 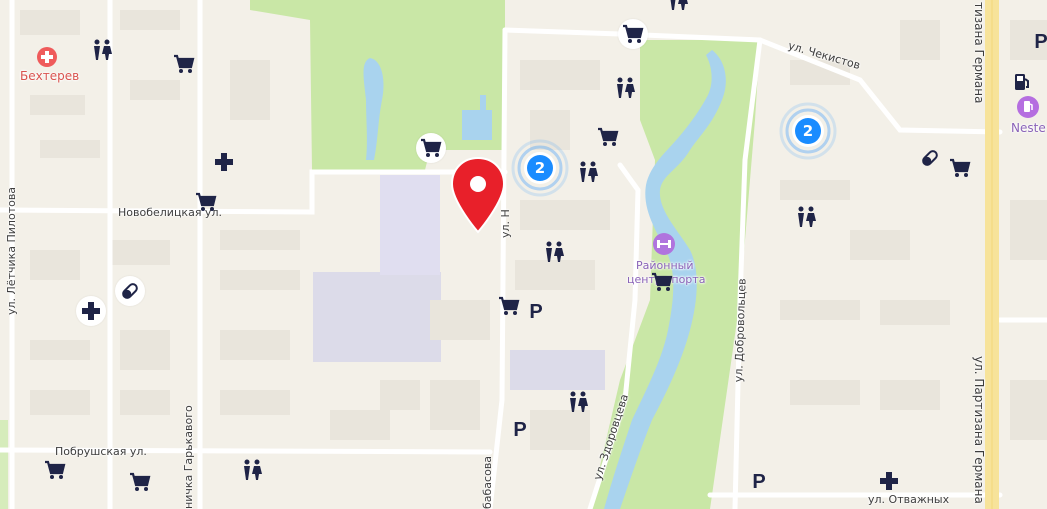 I want to click on street-label-dobrovoltsev: ул. Добровольцев, so click(x=740, y=330).